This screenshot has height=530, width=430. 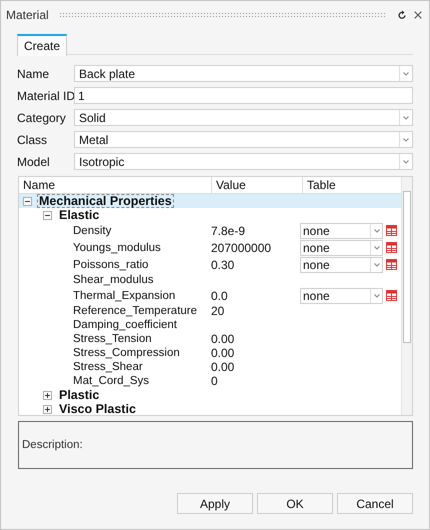 I want to click on dialog-button: OK, so click(x=295, y=503).